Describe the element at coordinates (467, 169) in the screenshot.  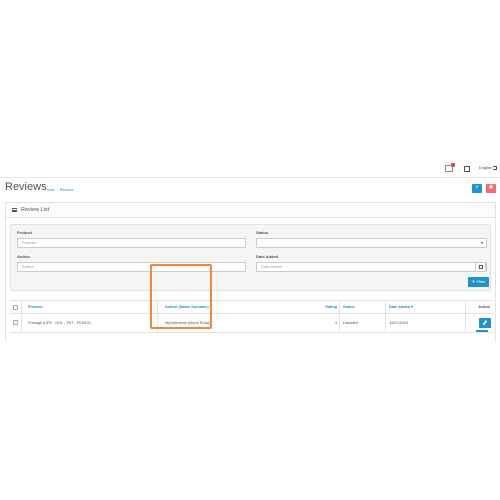
I see `settings-icon` at that location.